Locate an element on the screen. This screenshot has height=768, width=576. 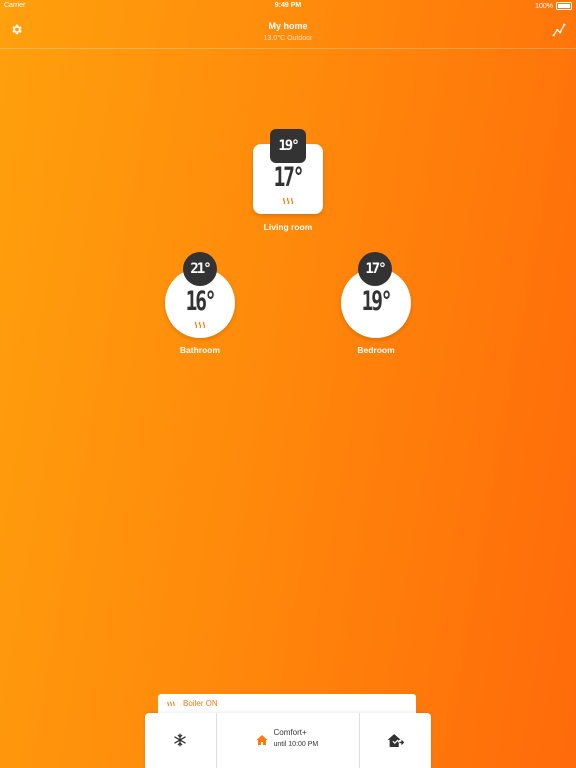
schedule-mode-button: Comfort+ until 10:00 PM is located at coordinates (288, 740).